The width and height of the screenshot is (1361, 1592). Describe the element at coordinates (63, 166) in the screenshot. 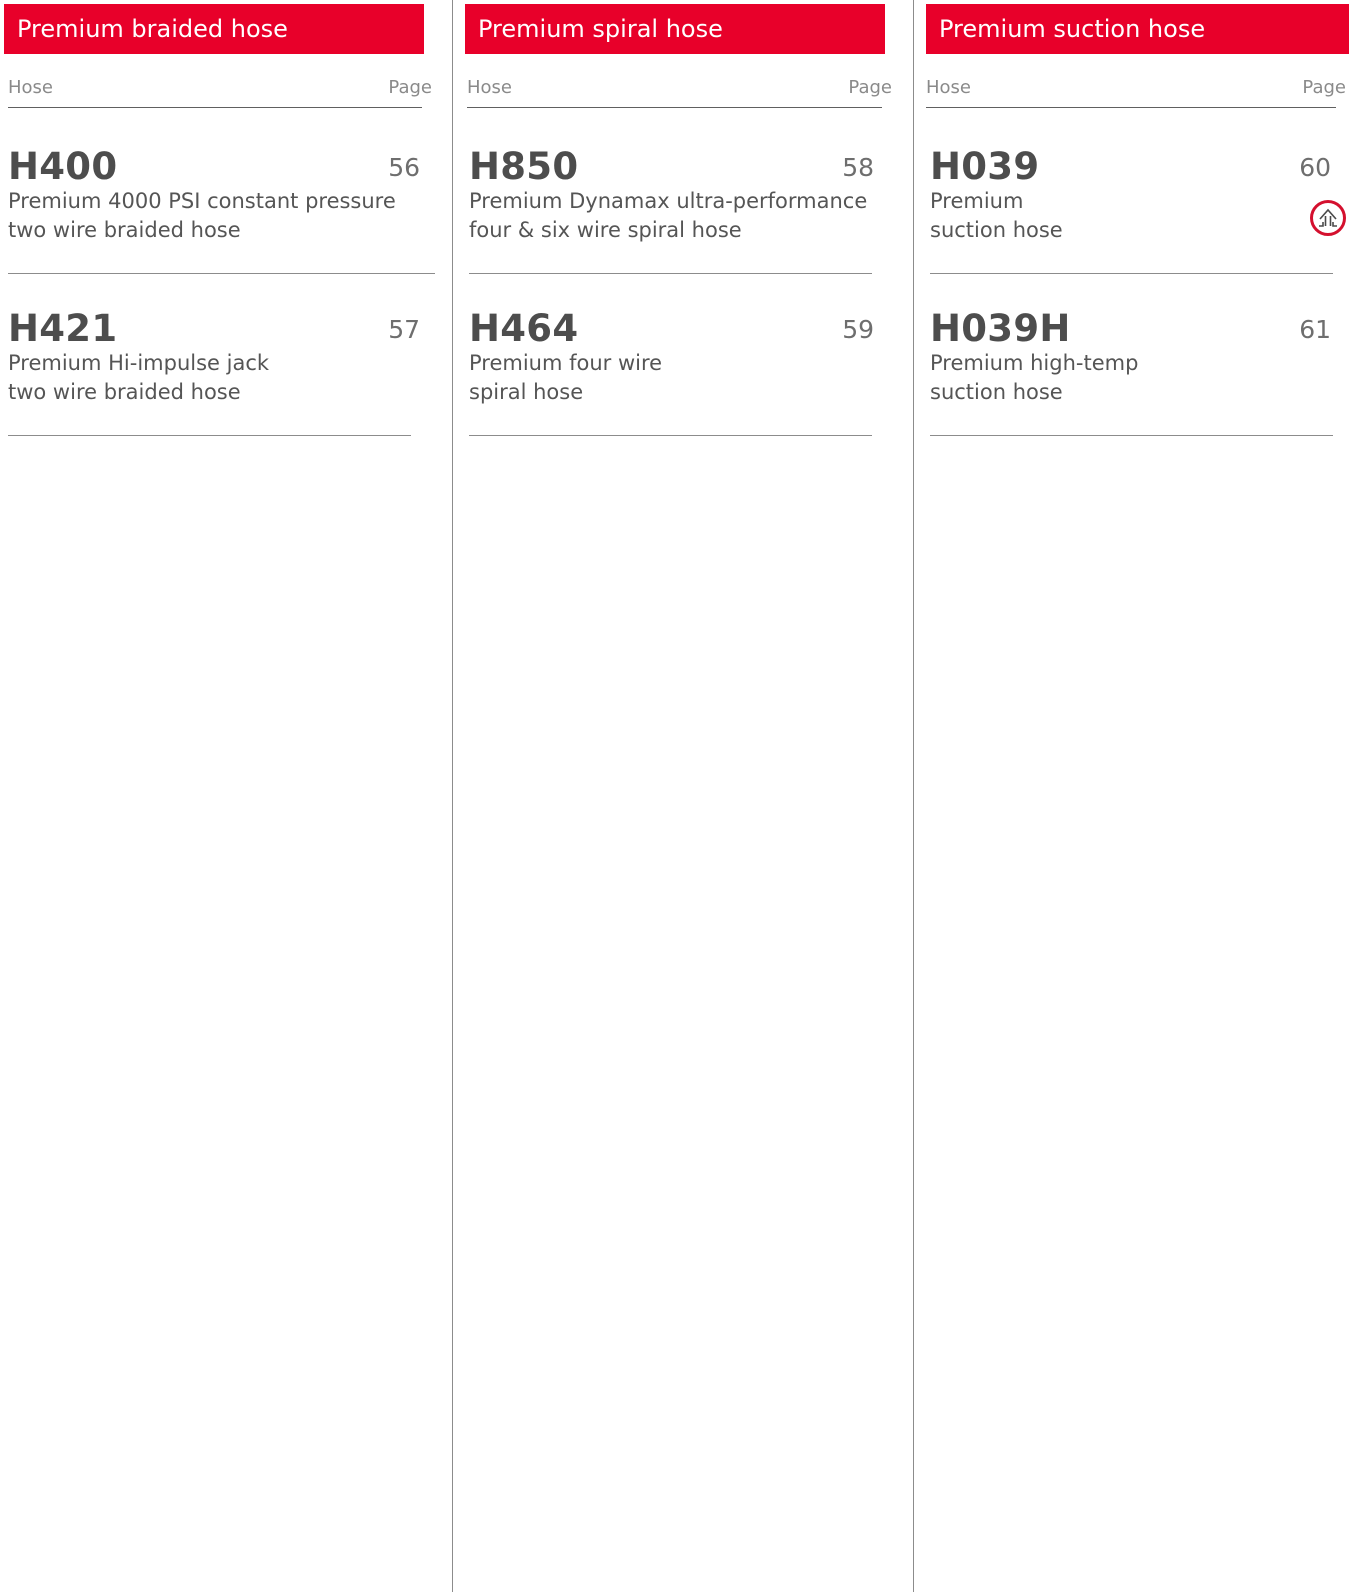

I see `hose-code: H400` at that location.